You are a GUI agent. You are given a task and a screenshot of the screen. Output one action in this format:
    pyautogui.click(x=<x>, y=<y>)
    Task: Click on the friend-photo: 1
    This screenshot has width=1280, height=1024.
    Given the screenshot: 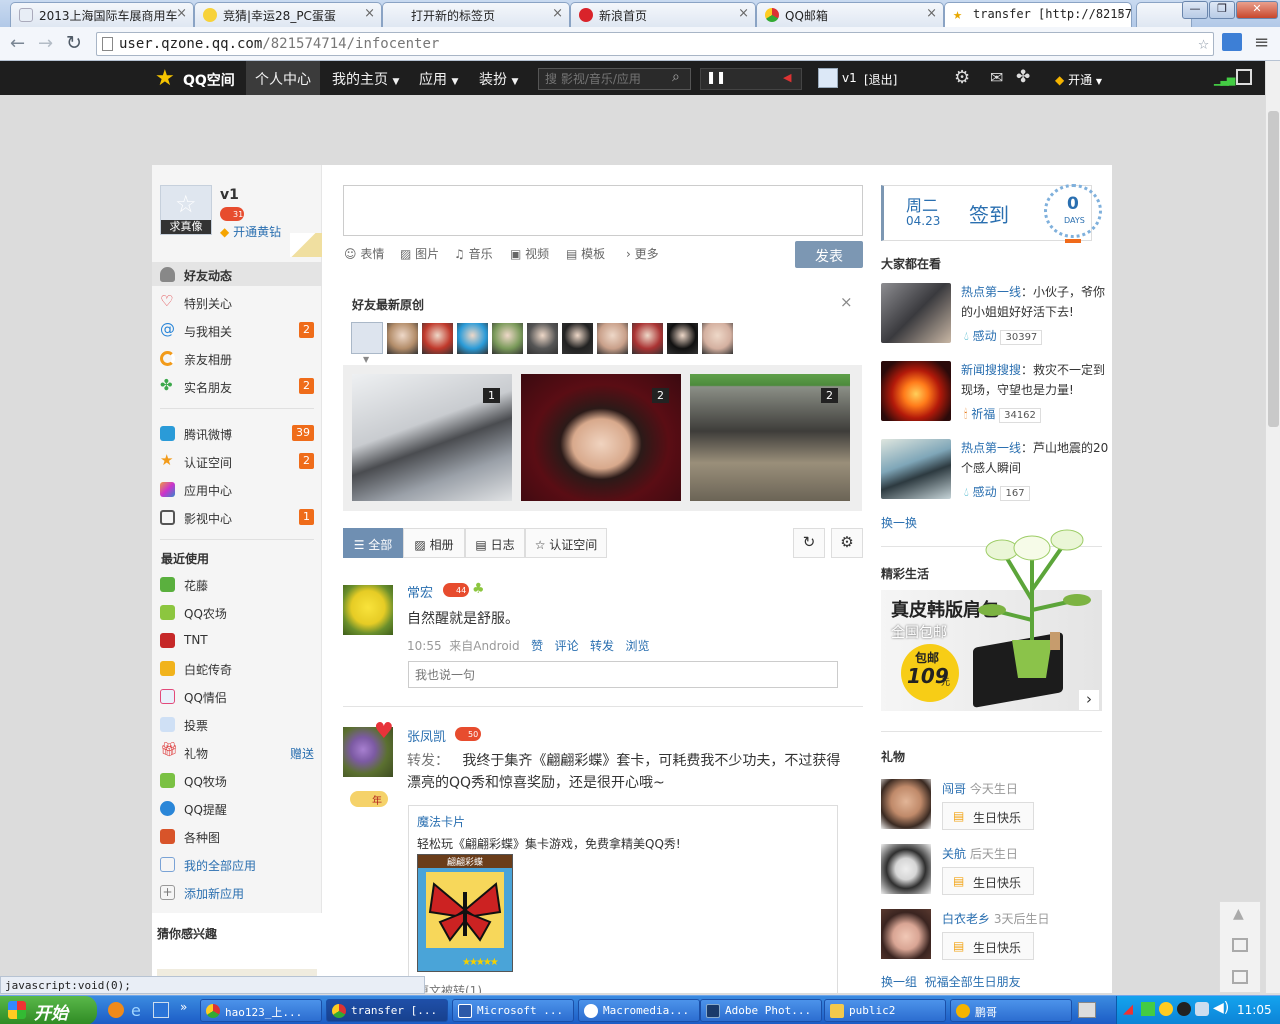 What is the action you would take?
    pyautogui.click(x=432, y=437)
    